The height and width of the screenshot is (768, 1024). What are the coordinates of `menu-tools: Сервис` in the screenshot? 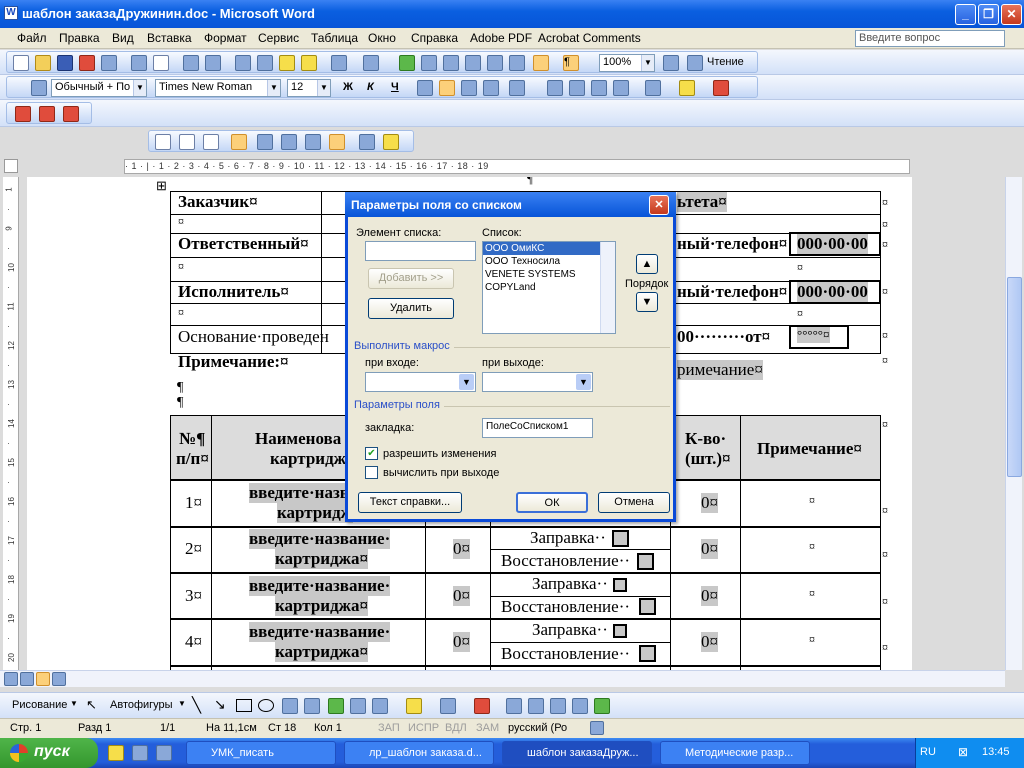 It's located at (278, 38).